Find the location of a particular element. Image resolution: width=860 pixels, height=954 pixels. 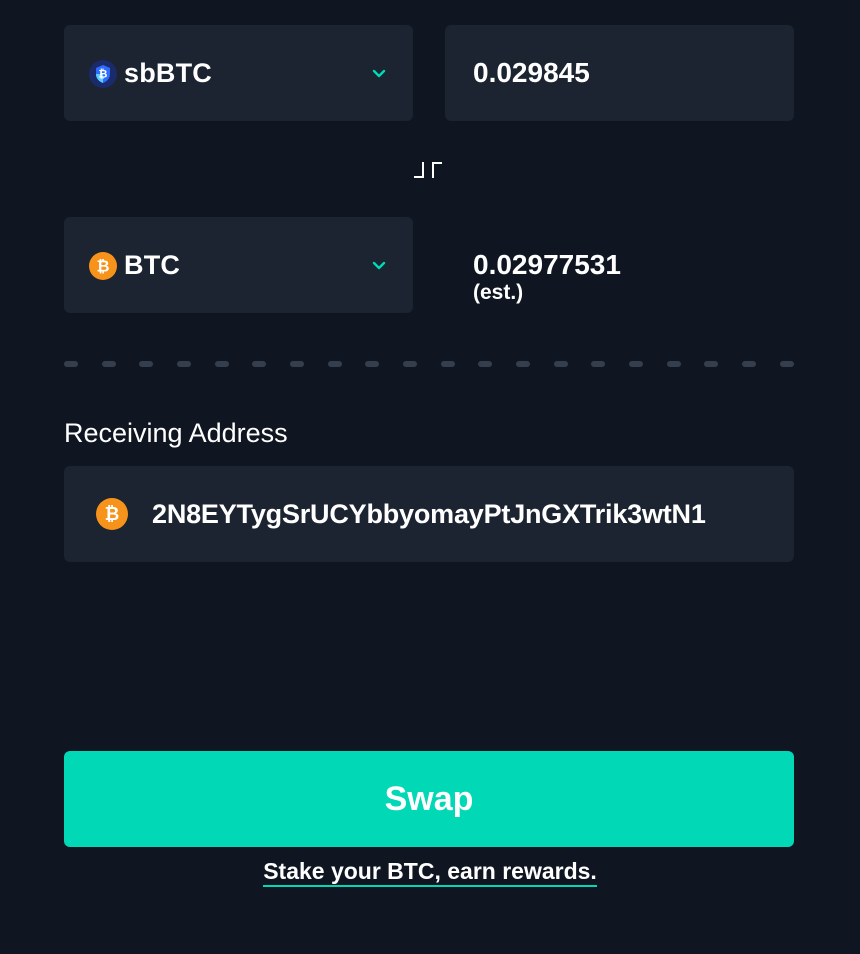

swap-arrows-icon is located at coordinates (430, 170).